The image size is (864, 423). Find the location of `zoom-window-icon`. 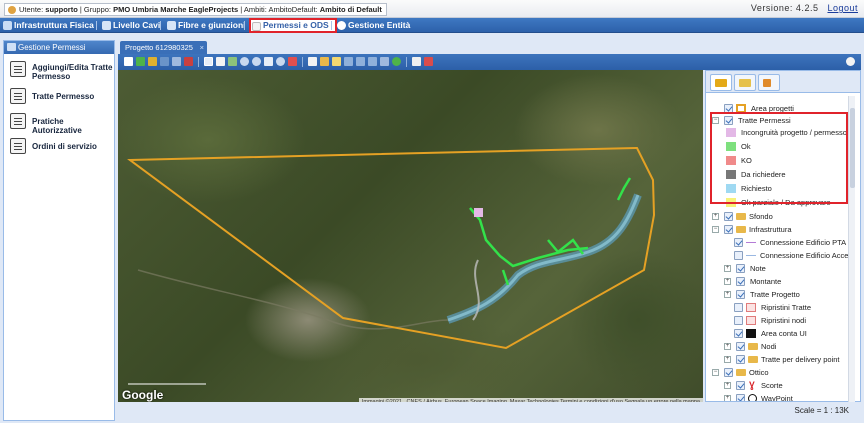

zoom-window-icon is located at coordinates (280, 61).